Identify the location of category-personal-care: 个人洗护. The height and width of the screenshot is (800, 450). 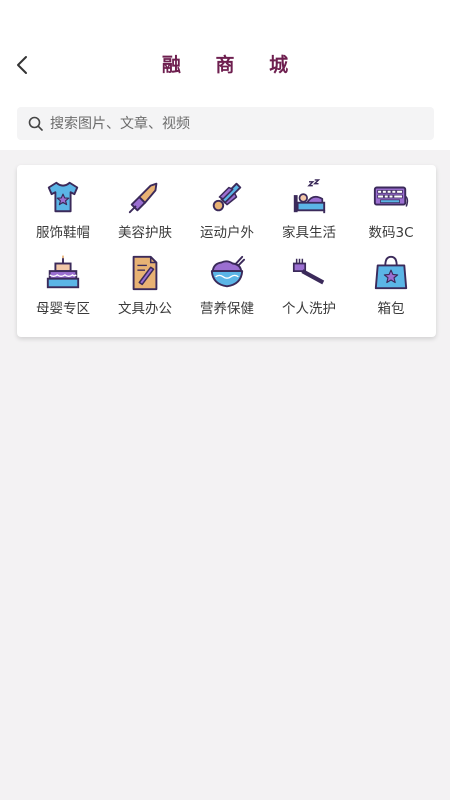
(309, 285).